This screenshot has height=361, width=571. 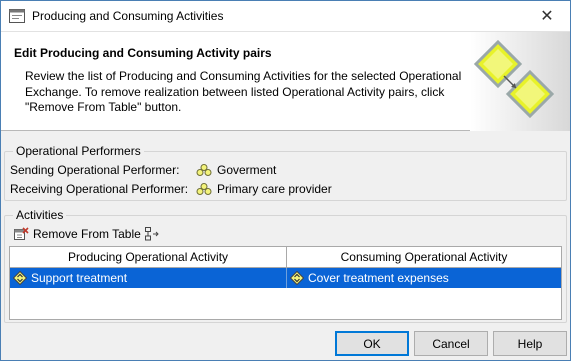 What do you see at coordinates (148, 257) in the screenshot?
I see `column-header-producing: Producing Operational Activity` at bounding box center [148, 257].